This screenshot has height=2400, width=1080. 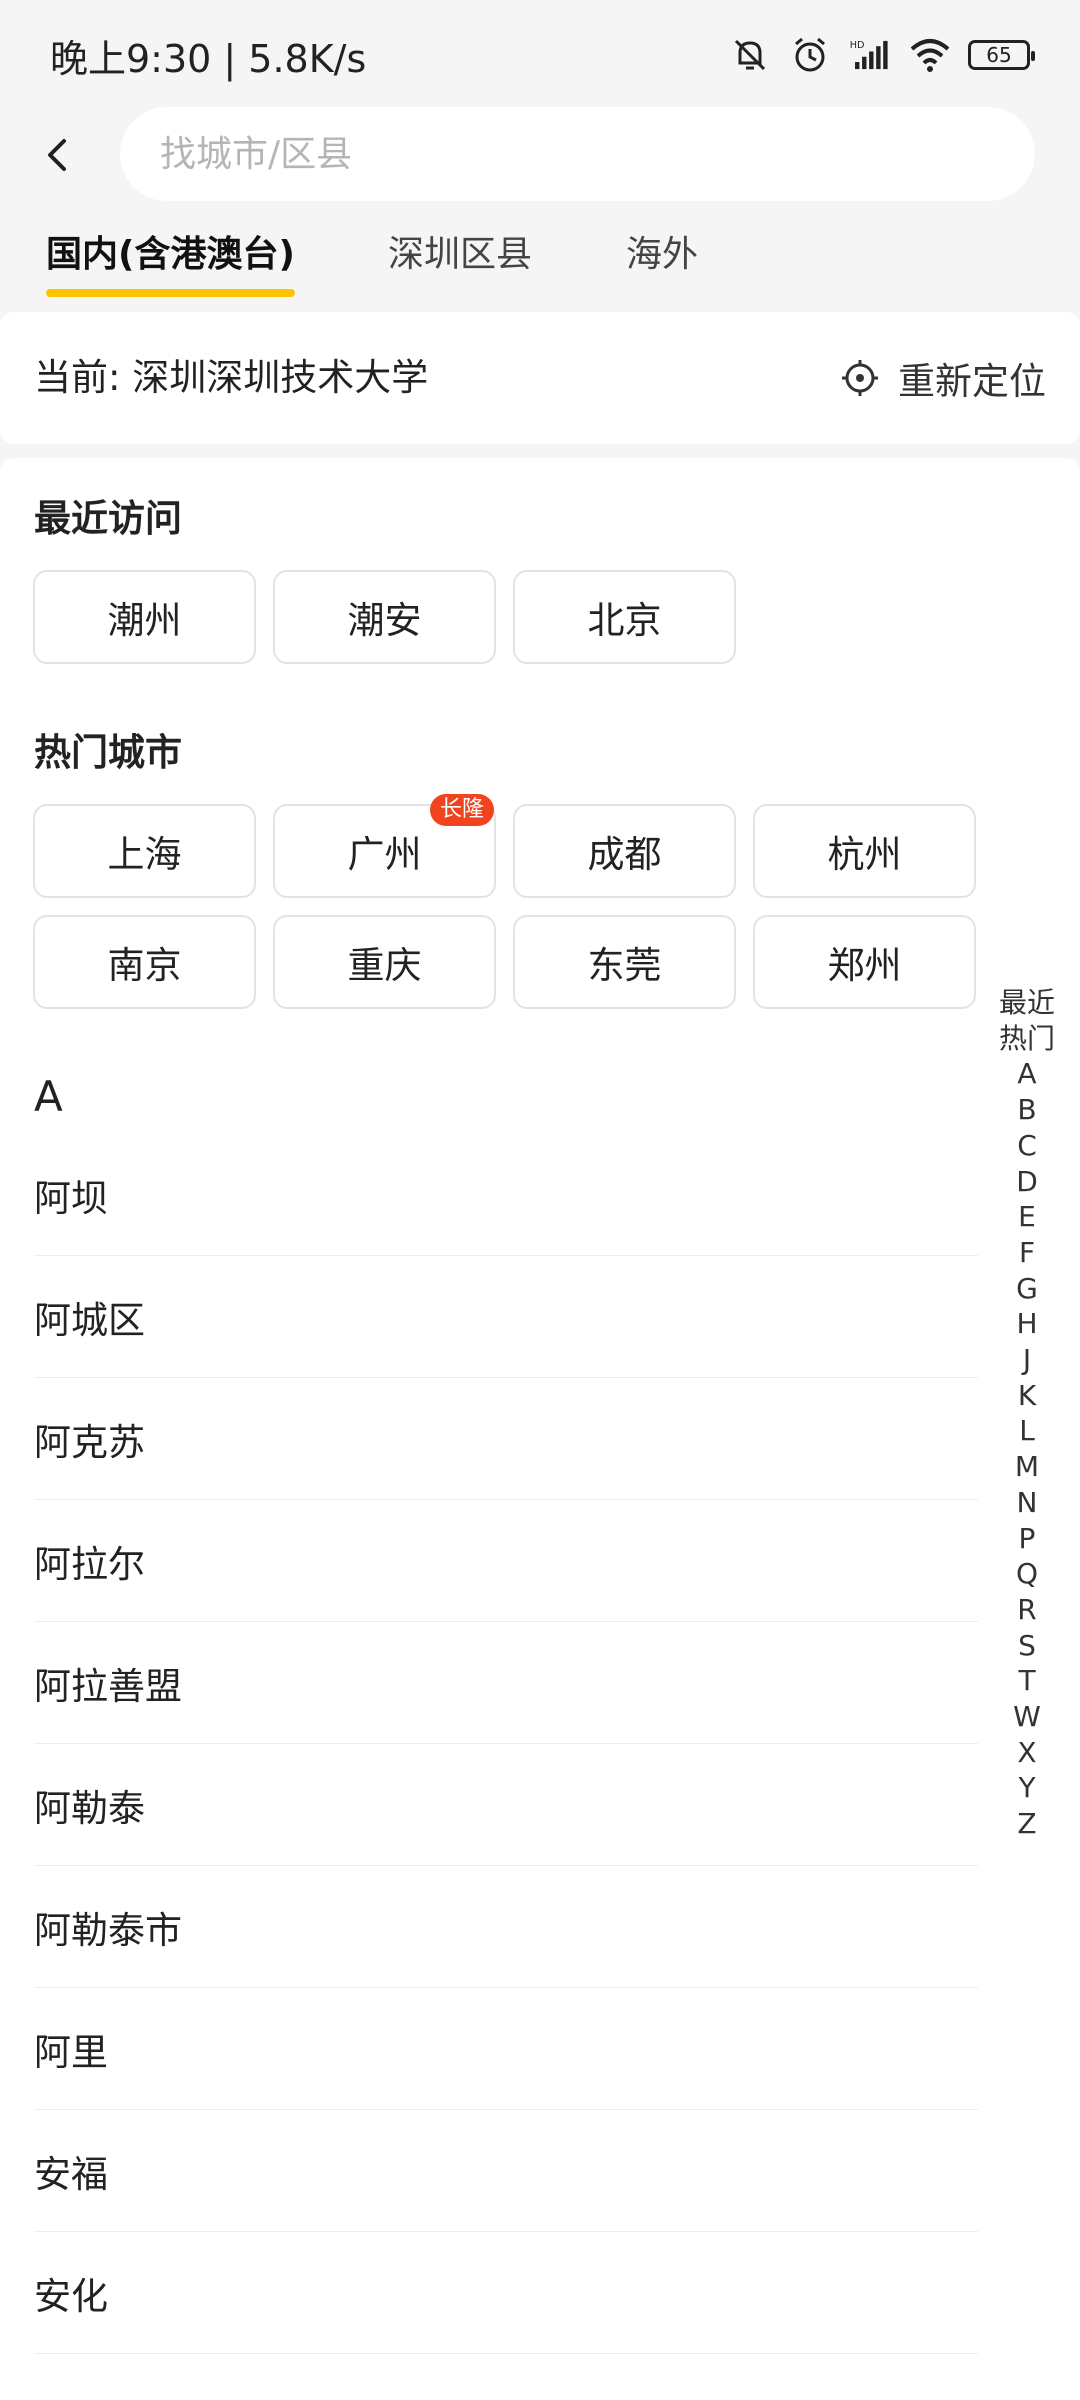 What do you see at coordinates (1027, 1467) in the screenshot?
I see `index-item-m: M` at bounding box center [1027, 1467].